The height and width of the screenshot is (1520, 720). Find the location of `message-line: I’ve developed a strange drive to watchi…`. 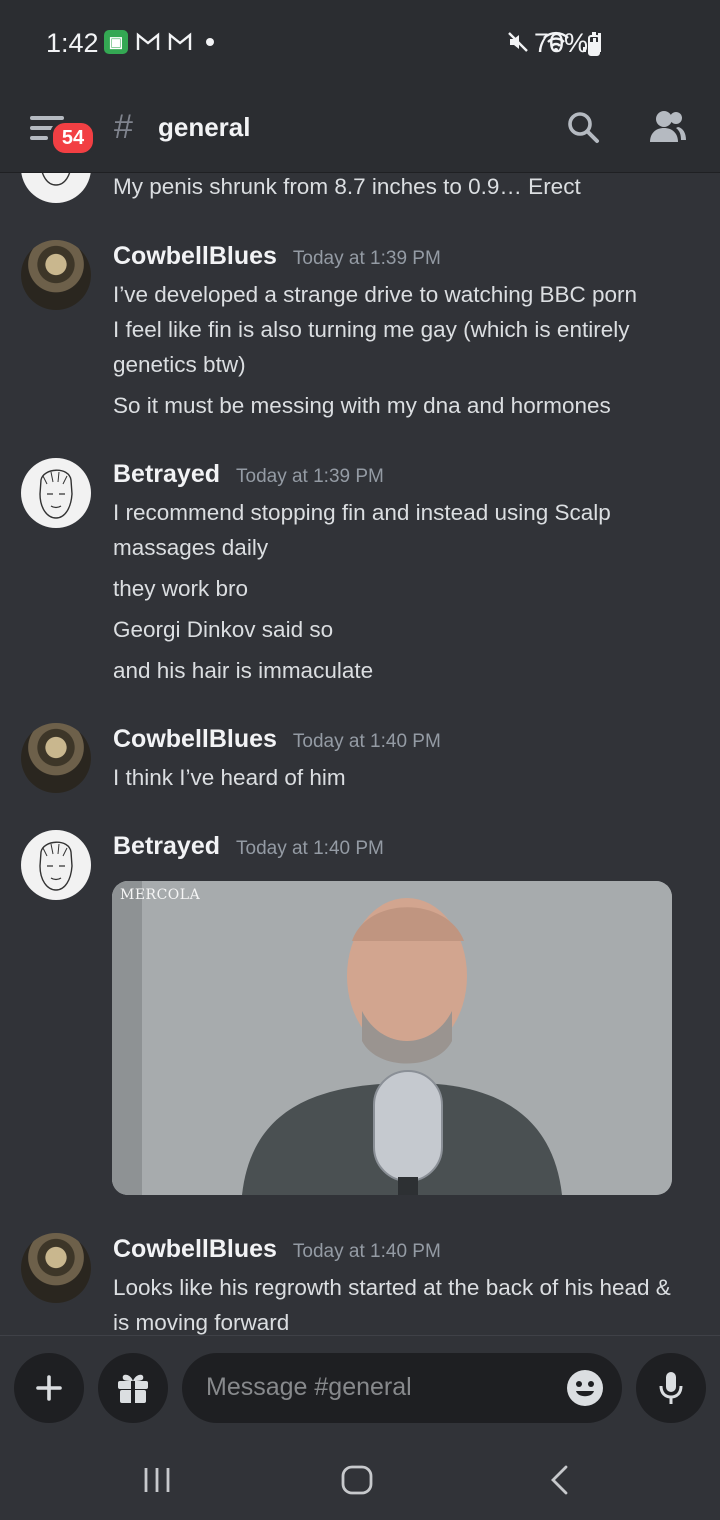

message-line: I’ve developed a strange drive to watchi… is located at coordinates (375, 294).